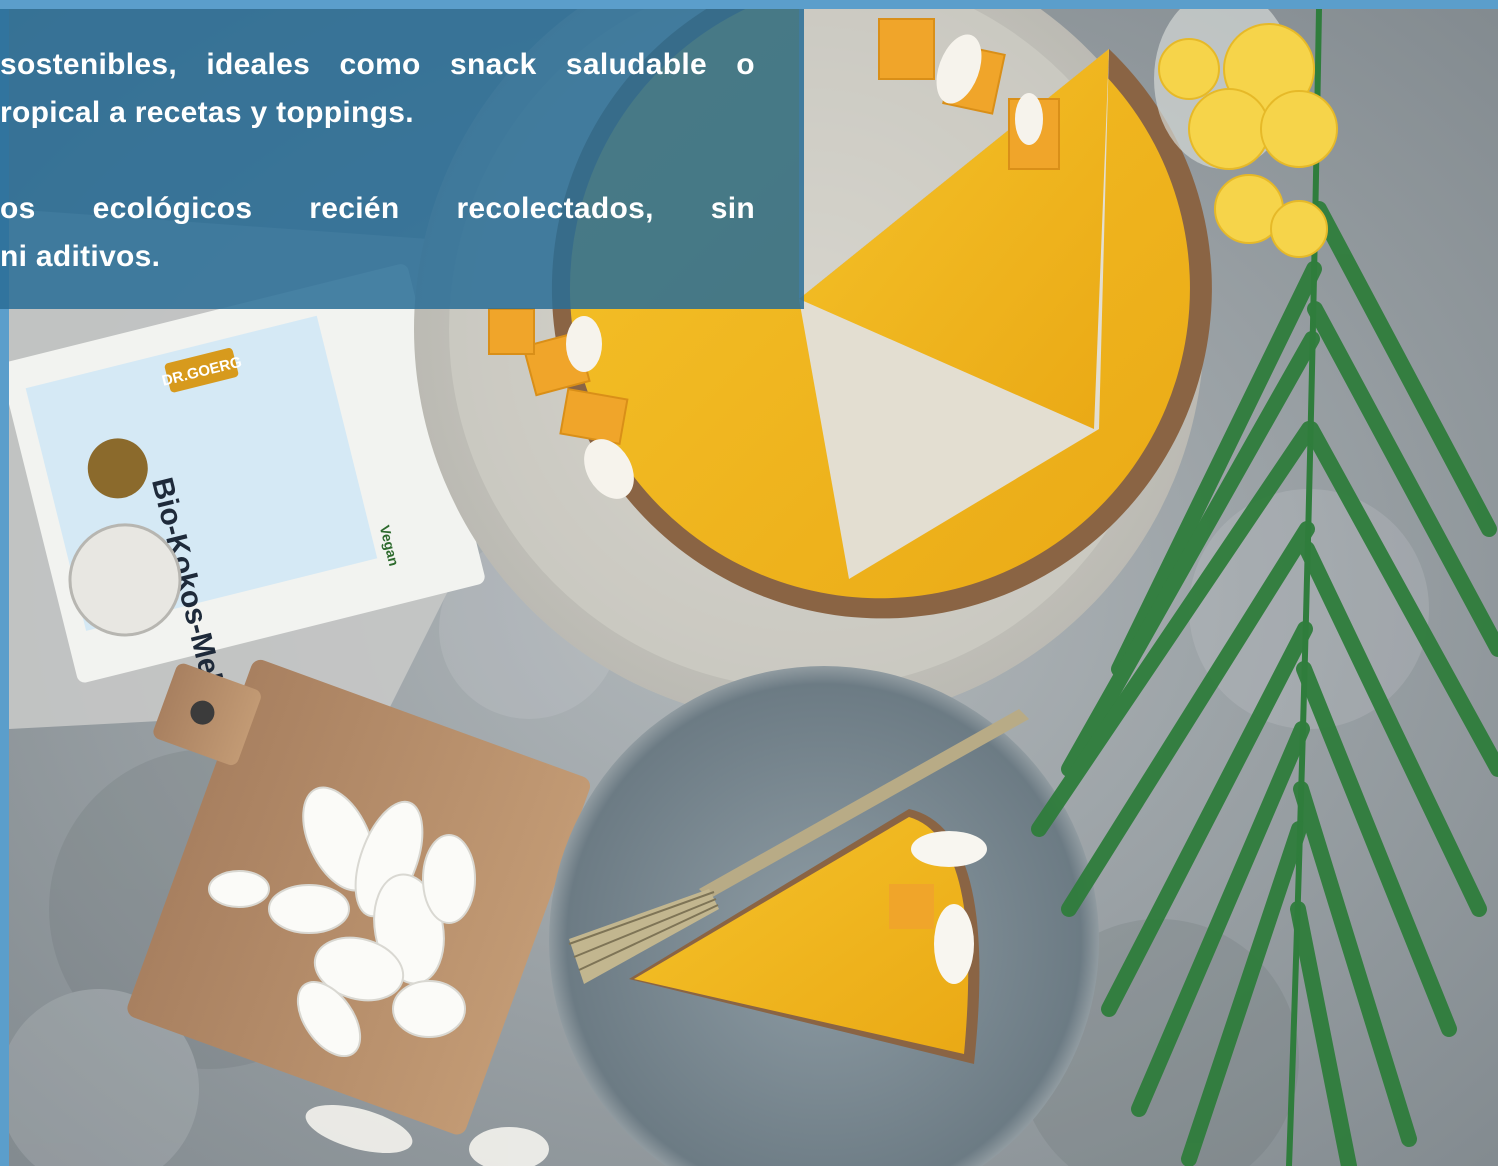 The image size is (1498, 1166). Describe the element at coordinates (732, 208) in the screenshot. I see `word: sin` at that location.